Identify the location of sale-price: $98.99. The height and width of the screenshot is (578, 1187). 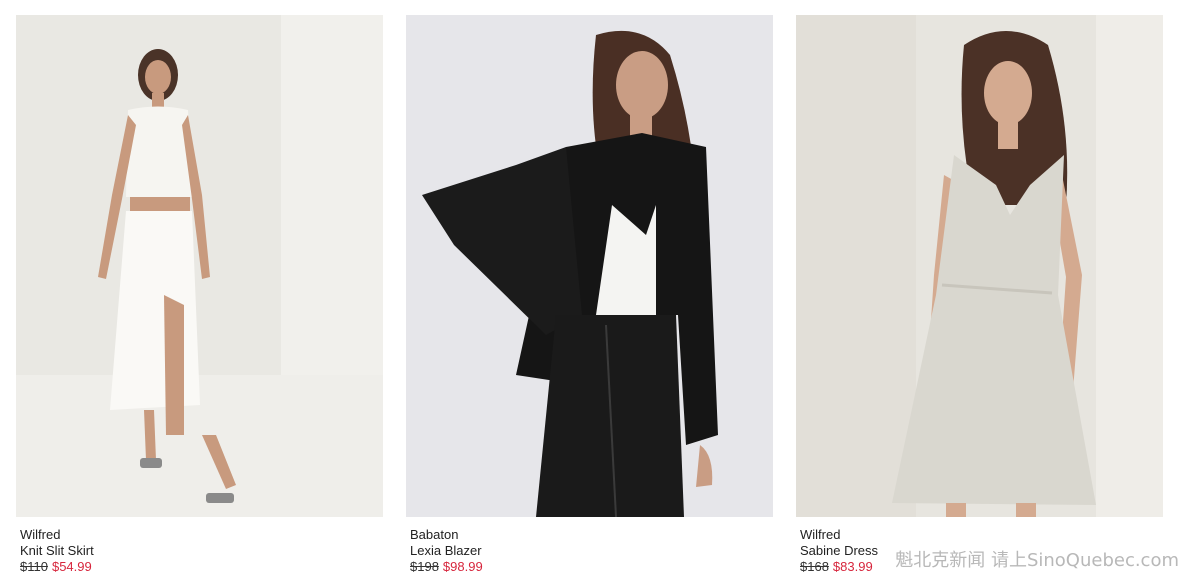
(462, 566).